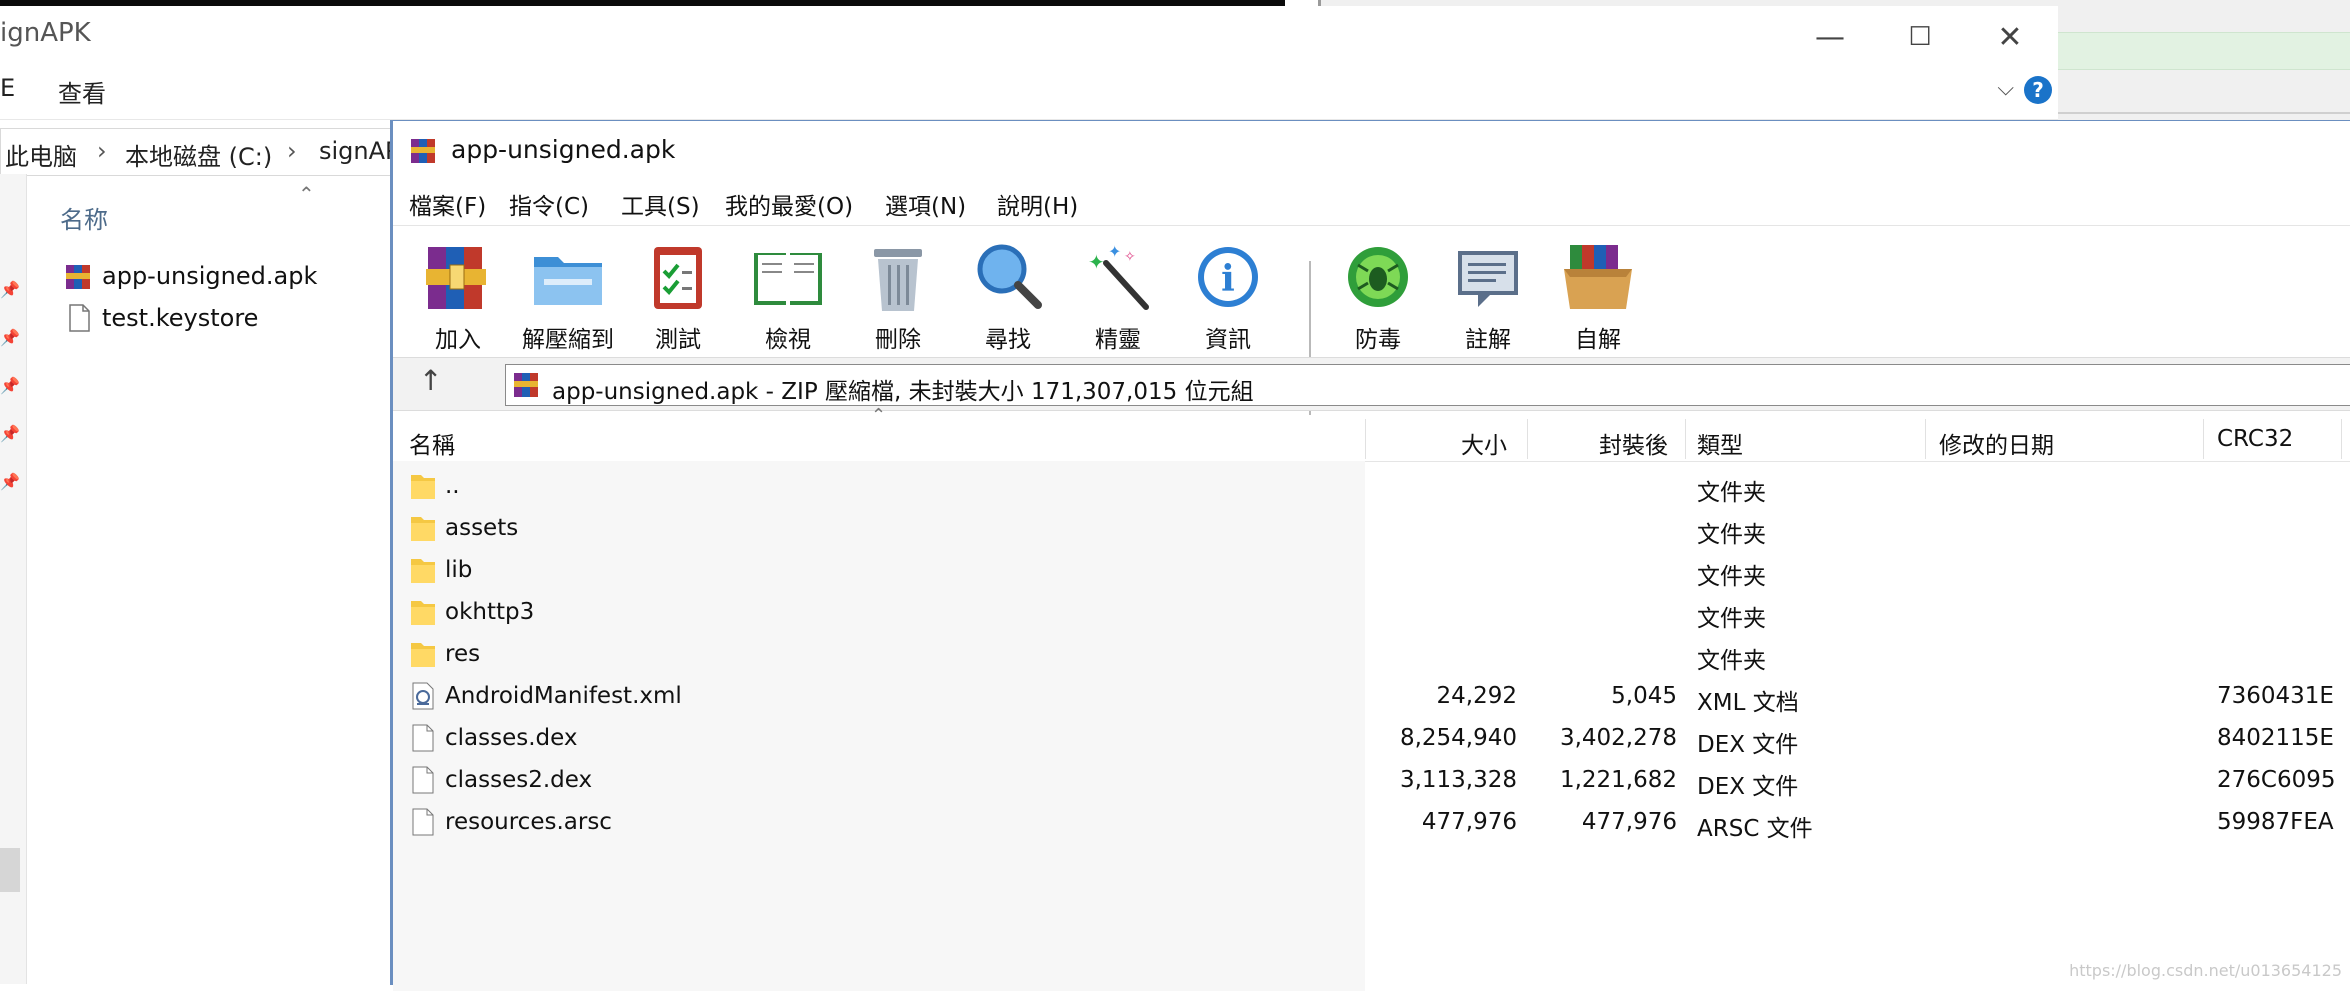  What do you see at coordinates (1371, 572) in the screenshot?
I see `table-row: lib 文件夹` at bounding box center [1371, 572].